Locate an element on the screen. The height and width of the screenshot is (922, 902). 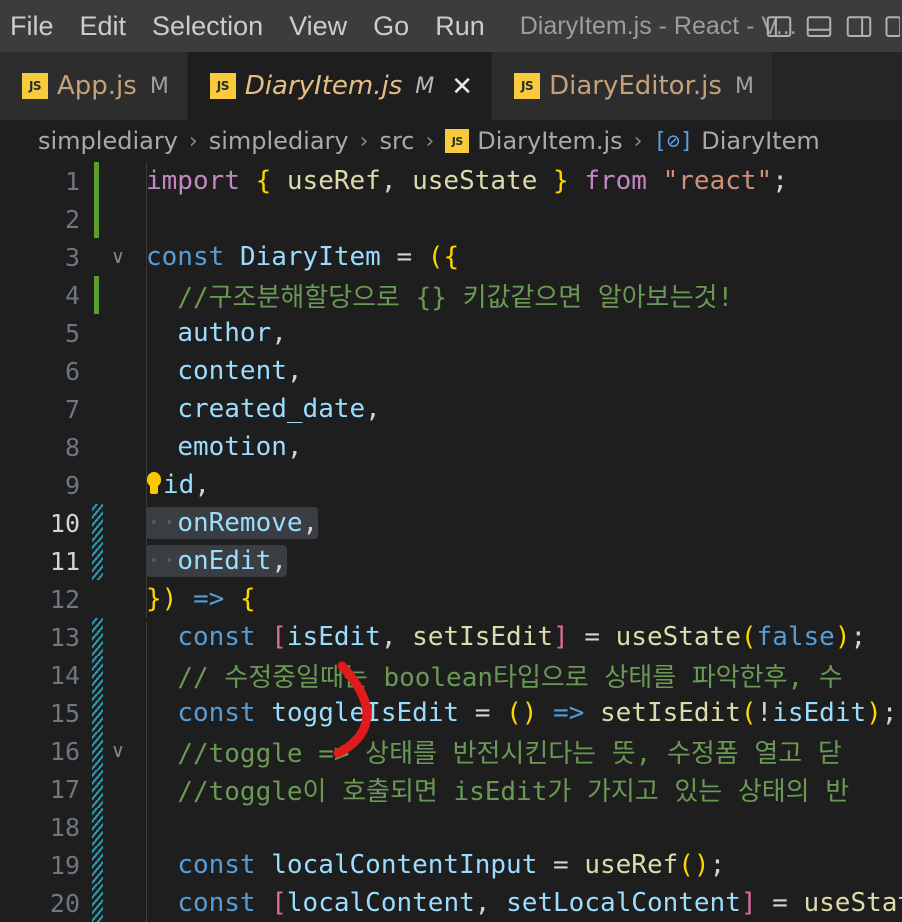
breadcrumb-item: JS DiaryItem.js is located at coordinates (534, 141).